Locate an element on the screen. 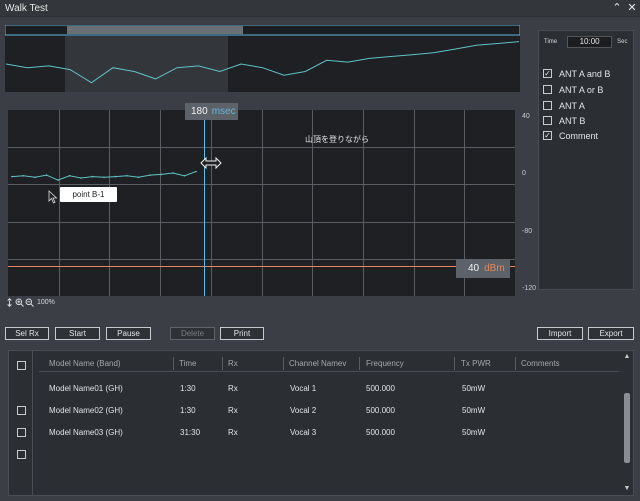  option-comment: ✓ Comment is located at coordinates (570, 135).